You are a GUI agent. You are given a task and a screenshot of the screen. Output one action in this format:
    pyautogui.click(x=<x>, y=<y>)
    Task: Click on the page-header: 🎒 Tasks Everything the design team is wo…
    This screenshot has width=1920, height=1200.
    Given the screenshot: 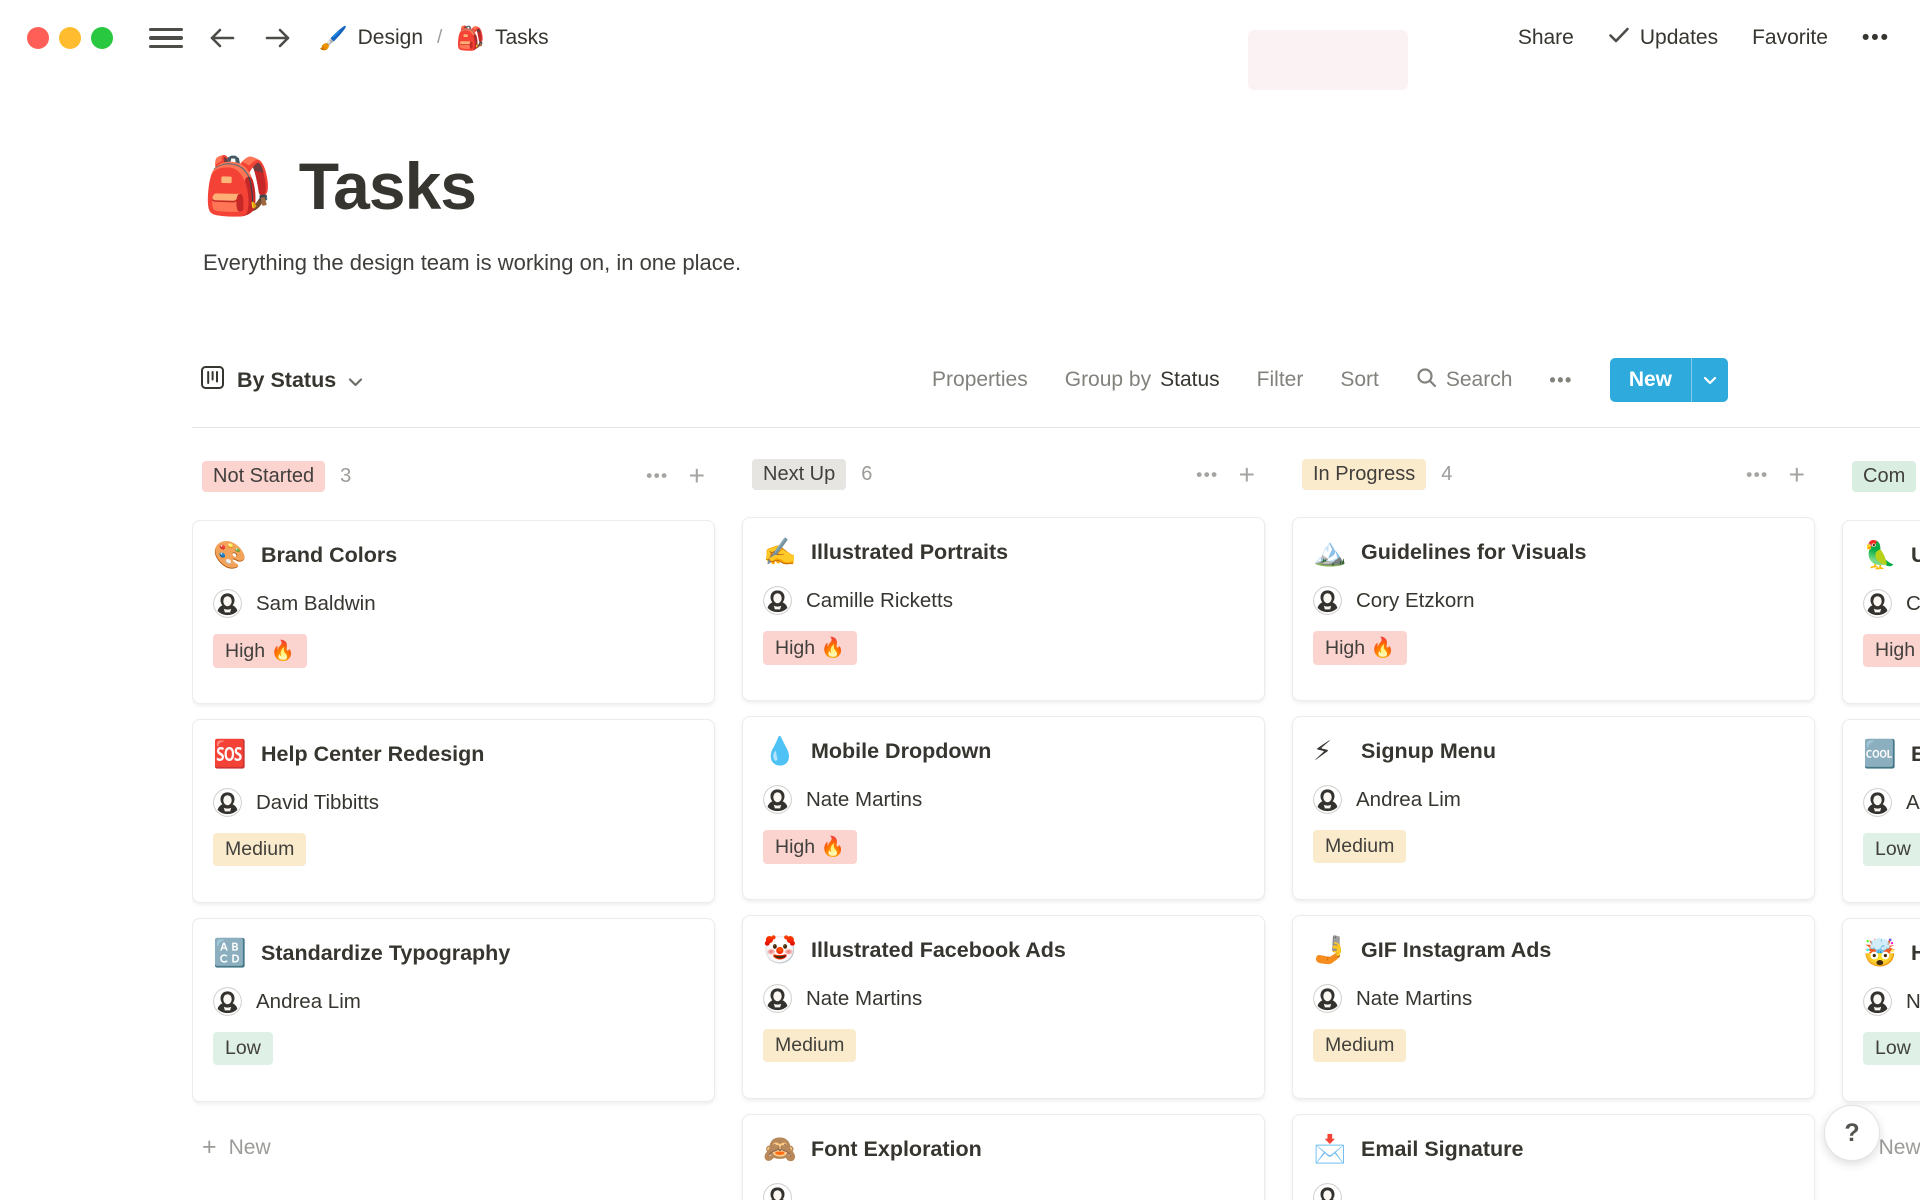 What is the action you would take?
    pyautogui.click(x=472, y=212)
    